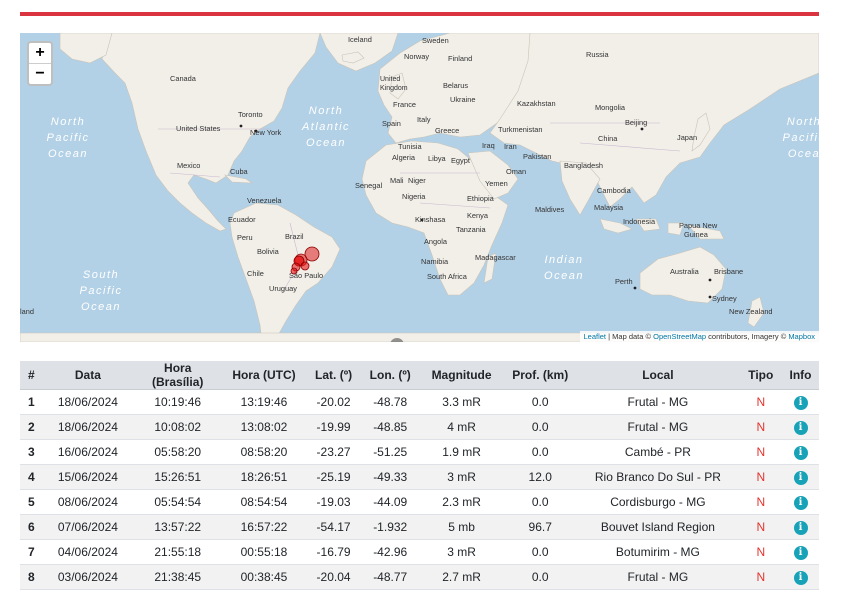  Describe the element at coordinates (333, 552) in the screenshot. I see `cell-lat: -16.79` at that location.